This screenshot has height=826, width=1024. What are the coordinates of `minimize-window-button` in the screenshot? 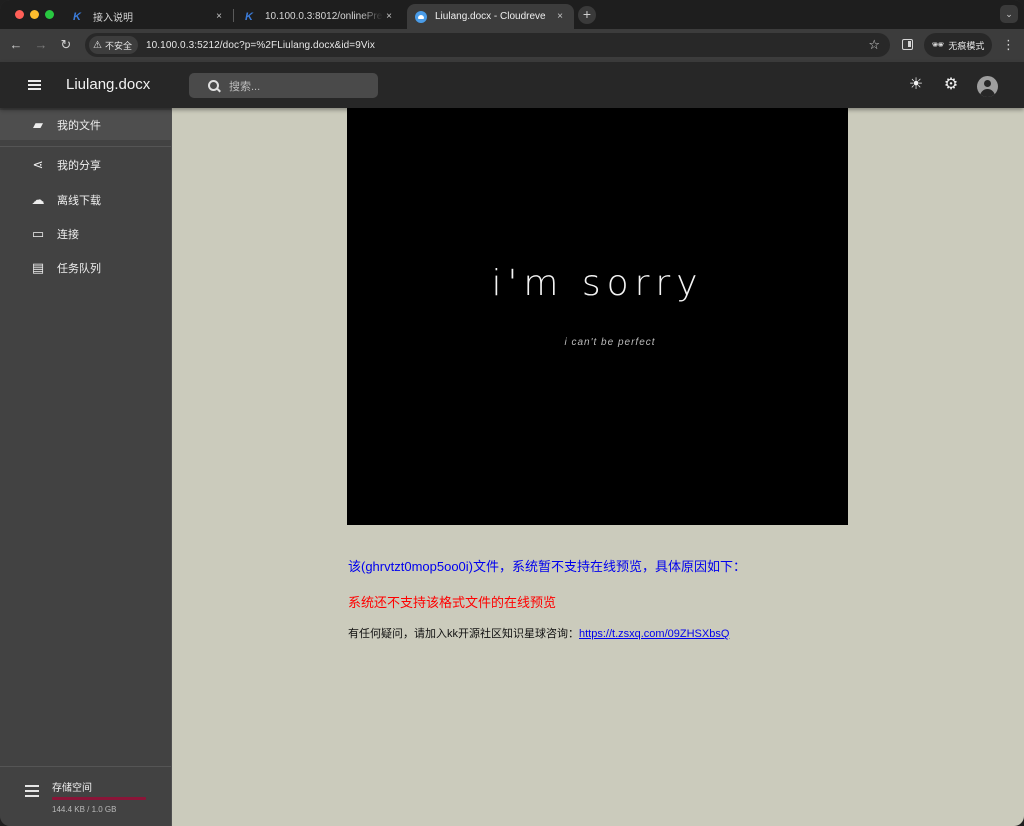 It's located at (34, 14).